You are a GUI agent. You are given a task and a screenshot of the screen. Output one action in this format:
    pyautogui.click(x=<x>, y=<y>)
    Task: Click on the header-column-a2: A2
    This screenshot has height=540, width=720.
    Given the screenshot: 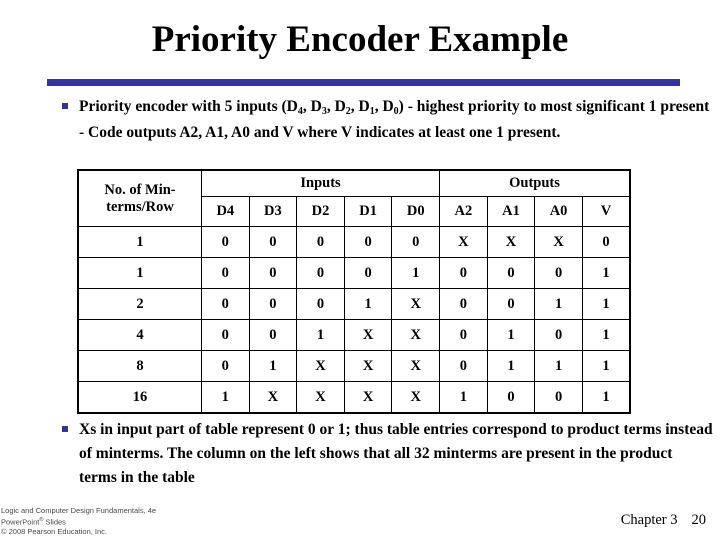 What is the action you would take?
    pyautogui.click(x=463, y=211)
    